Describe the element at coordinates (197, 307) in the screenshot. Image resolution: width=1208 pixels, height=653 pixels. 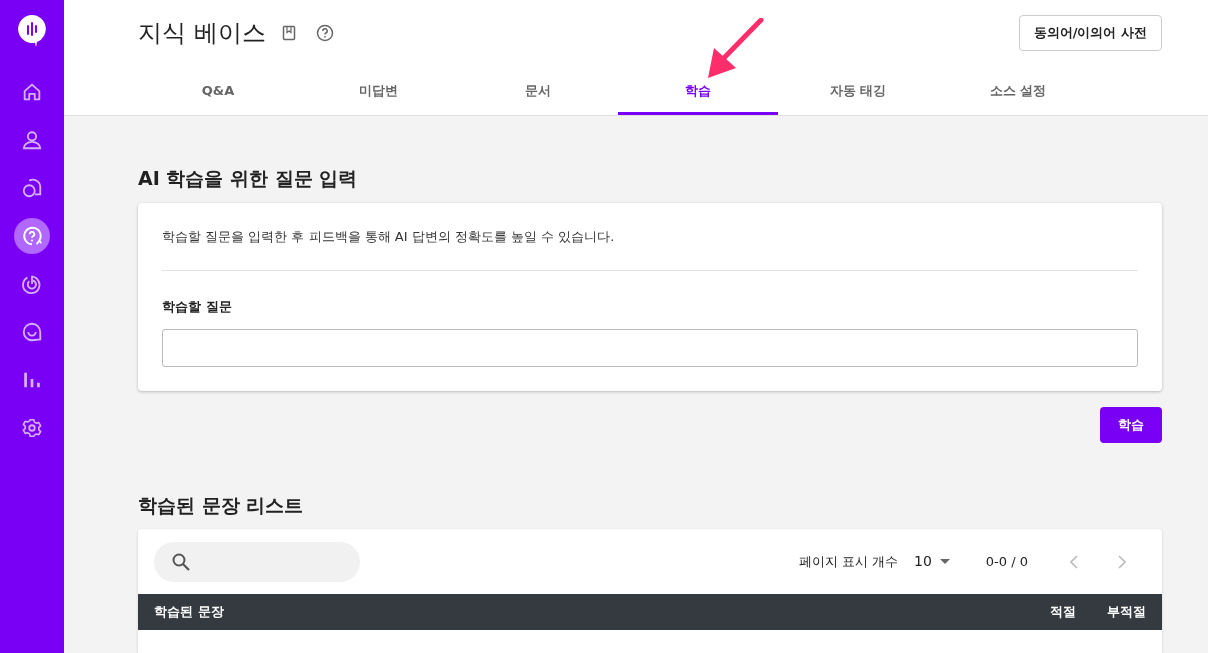
I see `field-label: 학습할 질문` at that location.